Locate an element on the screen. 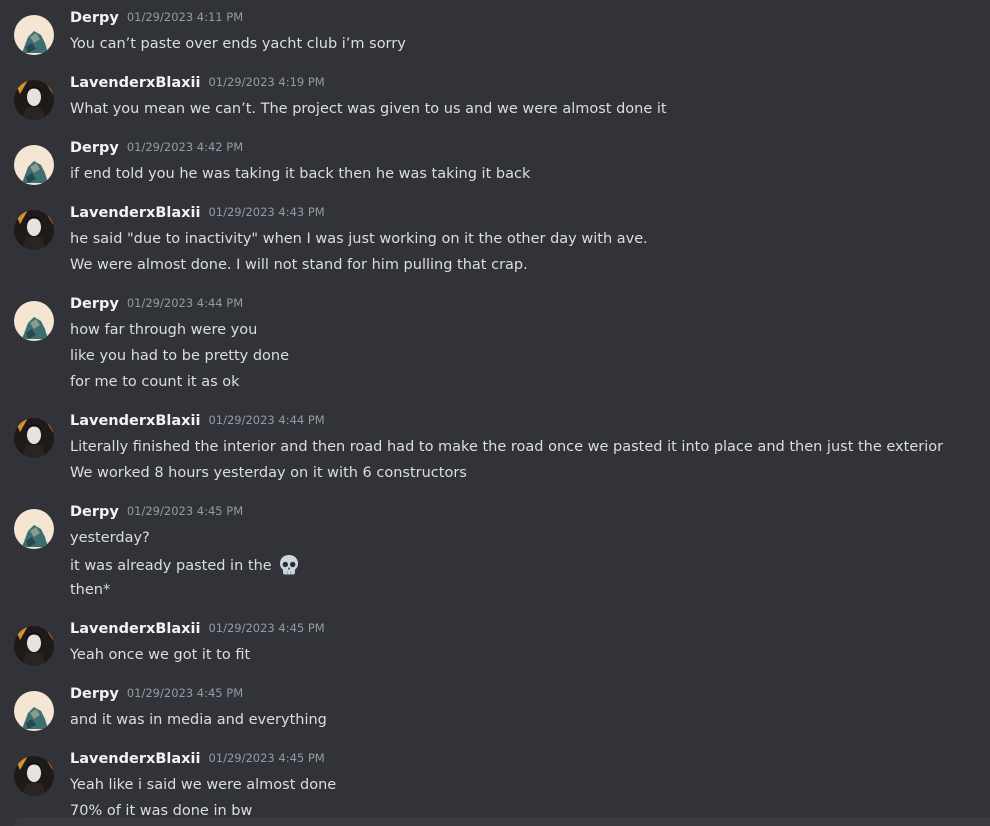  message-text: how far through were you is located at coordinates (164, 330).